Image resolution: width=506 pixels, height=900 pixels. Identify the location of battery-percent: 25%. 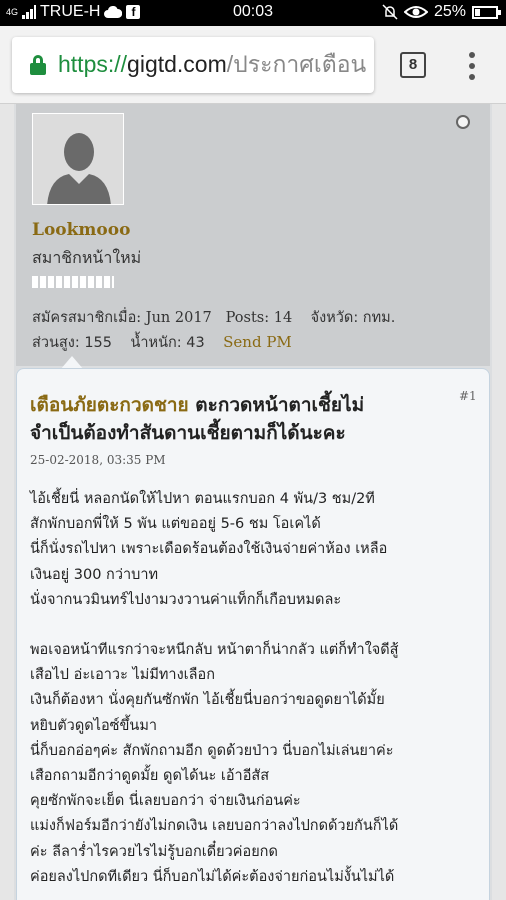
(449, 11).